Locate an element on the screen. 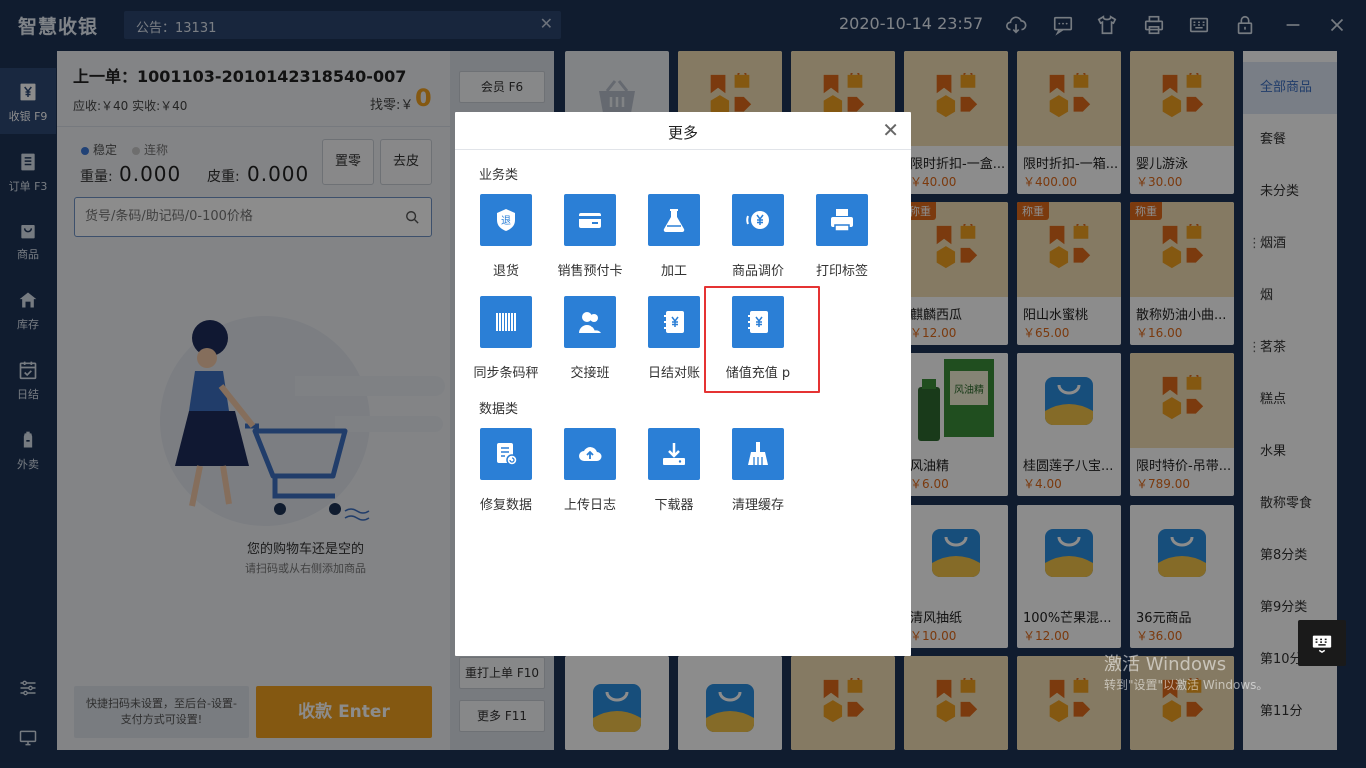 The image size is (1366, 768). tool-repair-data: 修复数据 is located at coordinates (505, 476).